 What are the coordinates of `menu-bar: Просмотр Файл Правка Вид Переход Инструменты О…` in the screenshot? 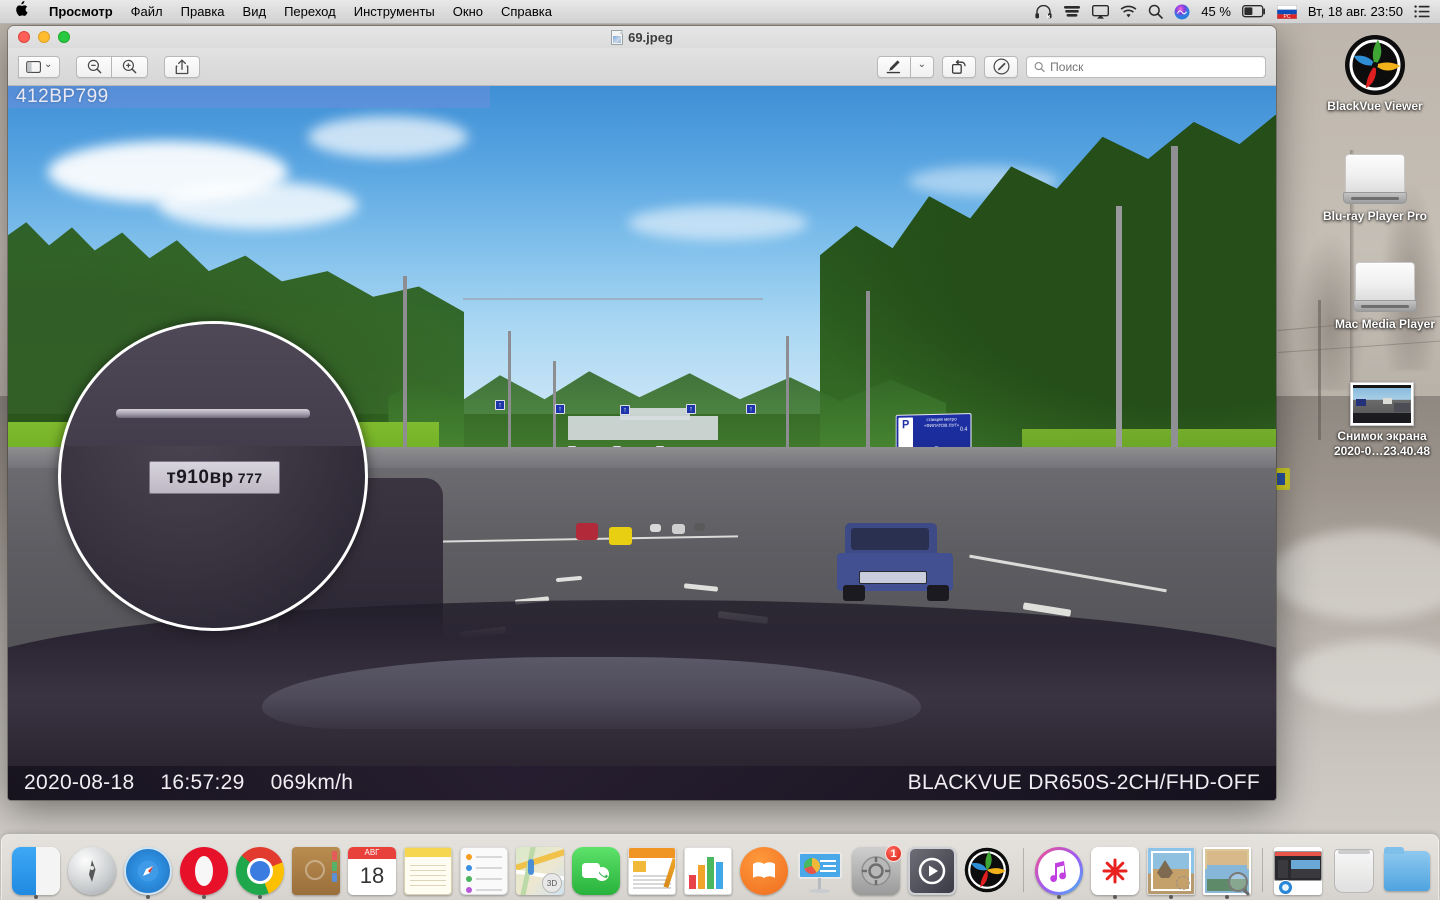 It's located at (720, 12).